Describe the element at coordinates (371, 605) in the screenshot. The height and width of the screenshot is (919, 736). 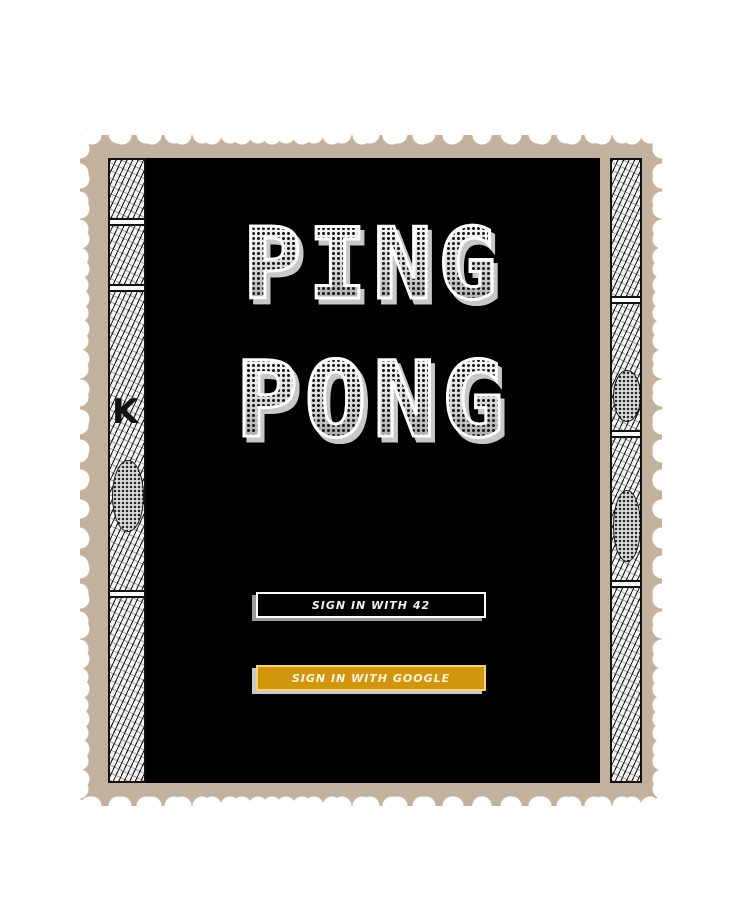
I see `sign-in-42-button: SIGN IN WITH 42` at that location.